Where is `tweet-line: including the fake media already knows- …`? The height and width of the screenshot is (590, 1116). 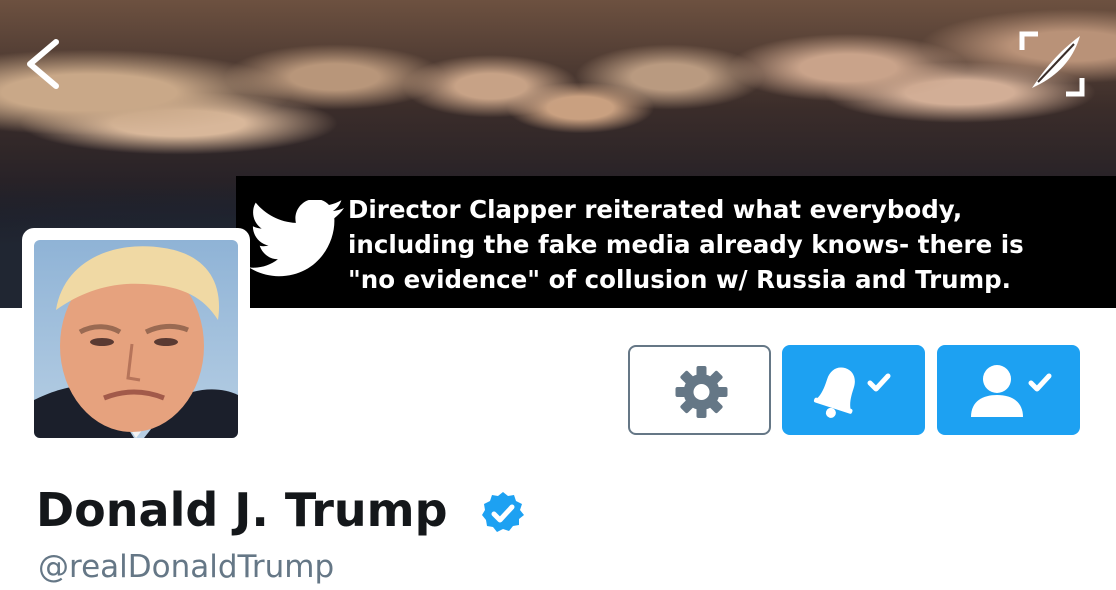 tweet-line: including the fake media already knows- … is located at coordinates (686, 244).